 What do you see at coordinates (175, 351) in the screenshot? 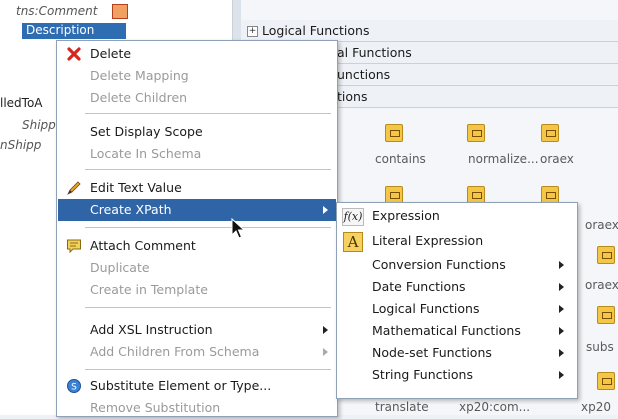
I see `menu-item-label: Add Children From Schema` at bounding box center [175, 351].